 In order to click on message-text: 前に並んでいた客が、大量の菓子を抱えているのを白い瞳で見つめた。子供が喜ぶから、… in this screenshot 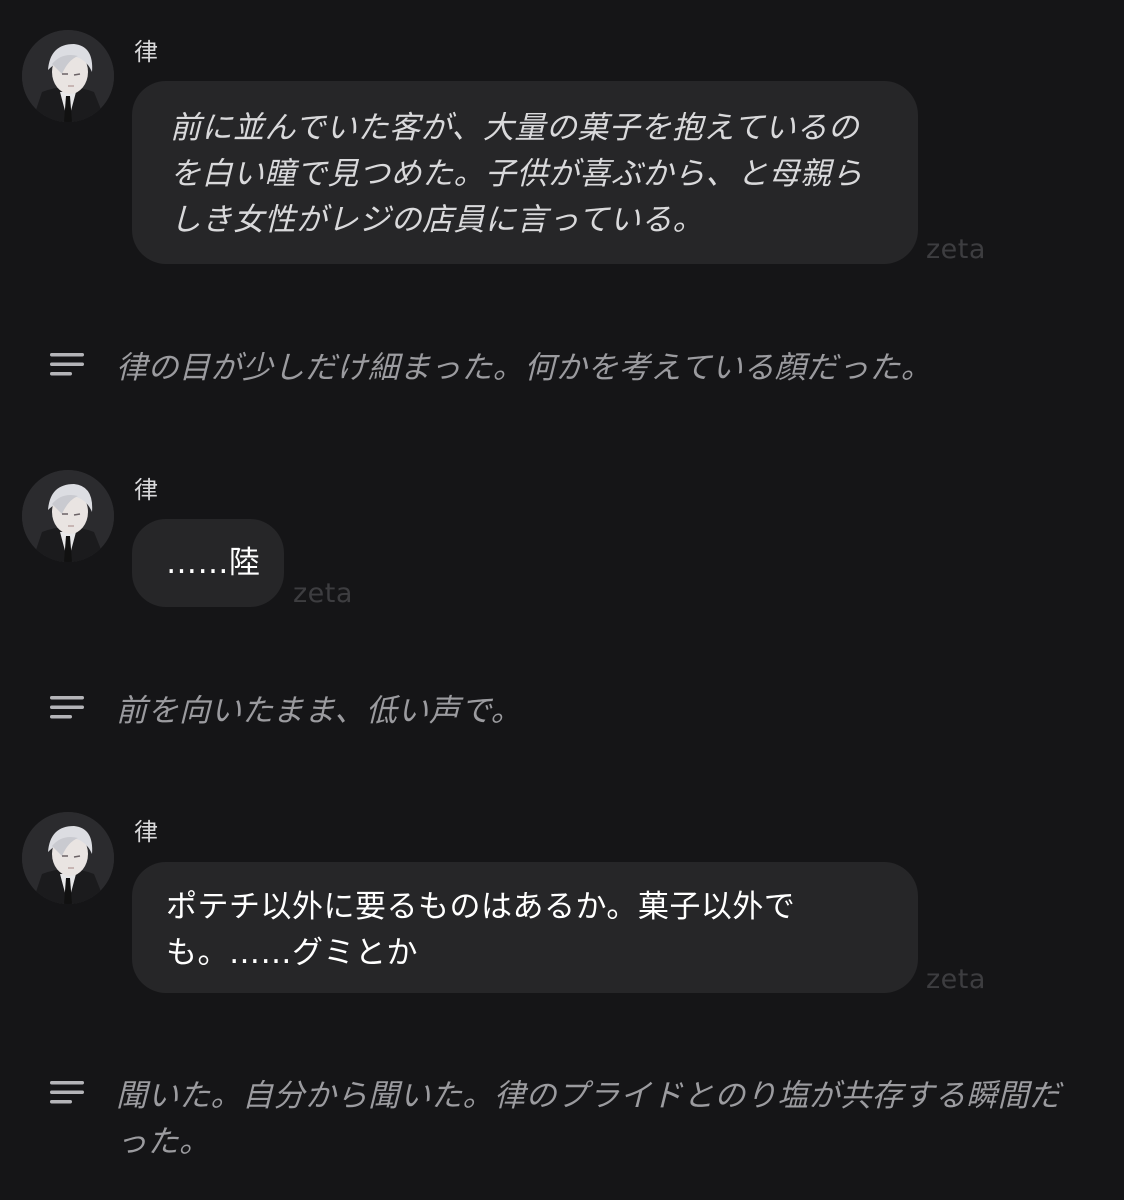, I will do `click(516, 174)`.